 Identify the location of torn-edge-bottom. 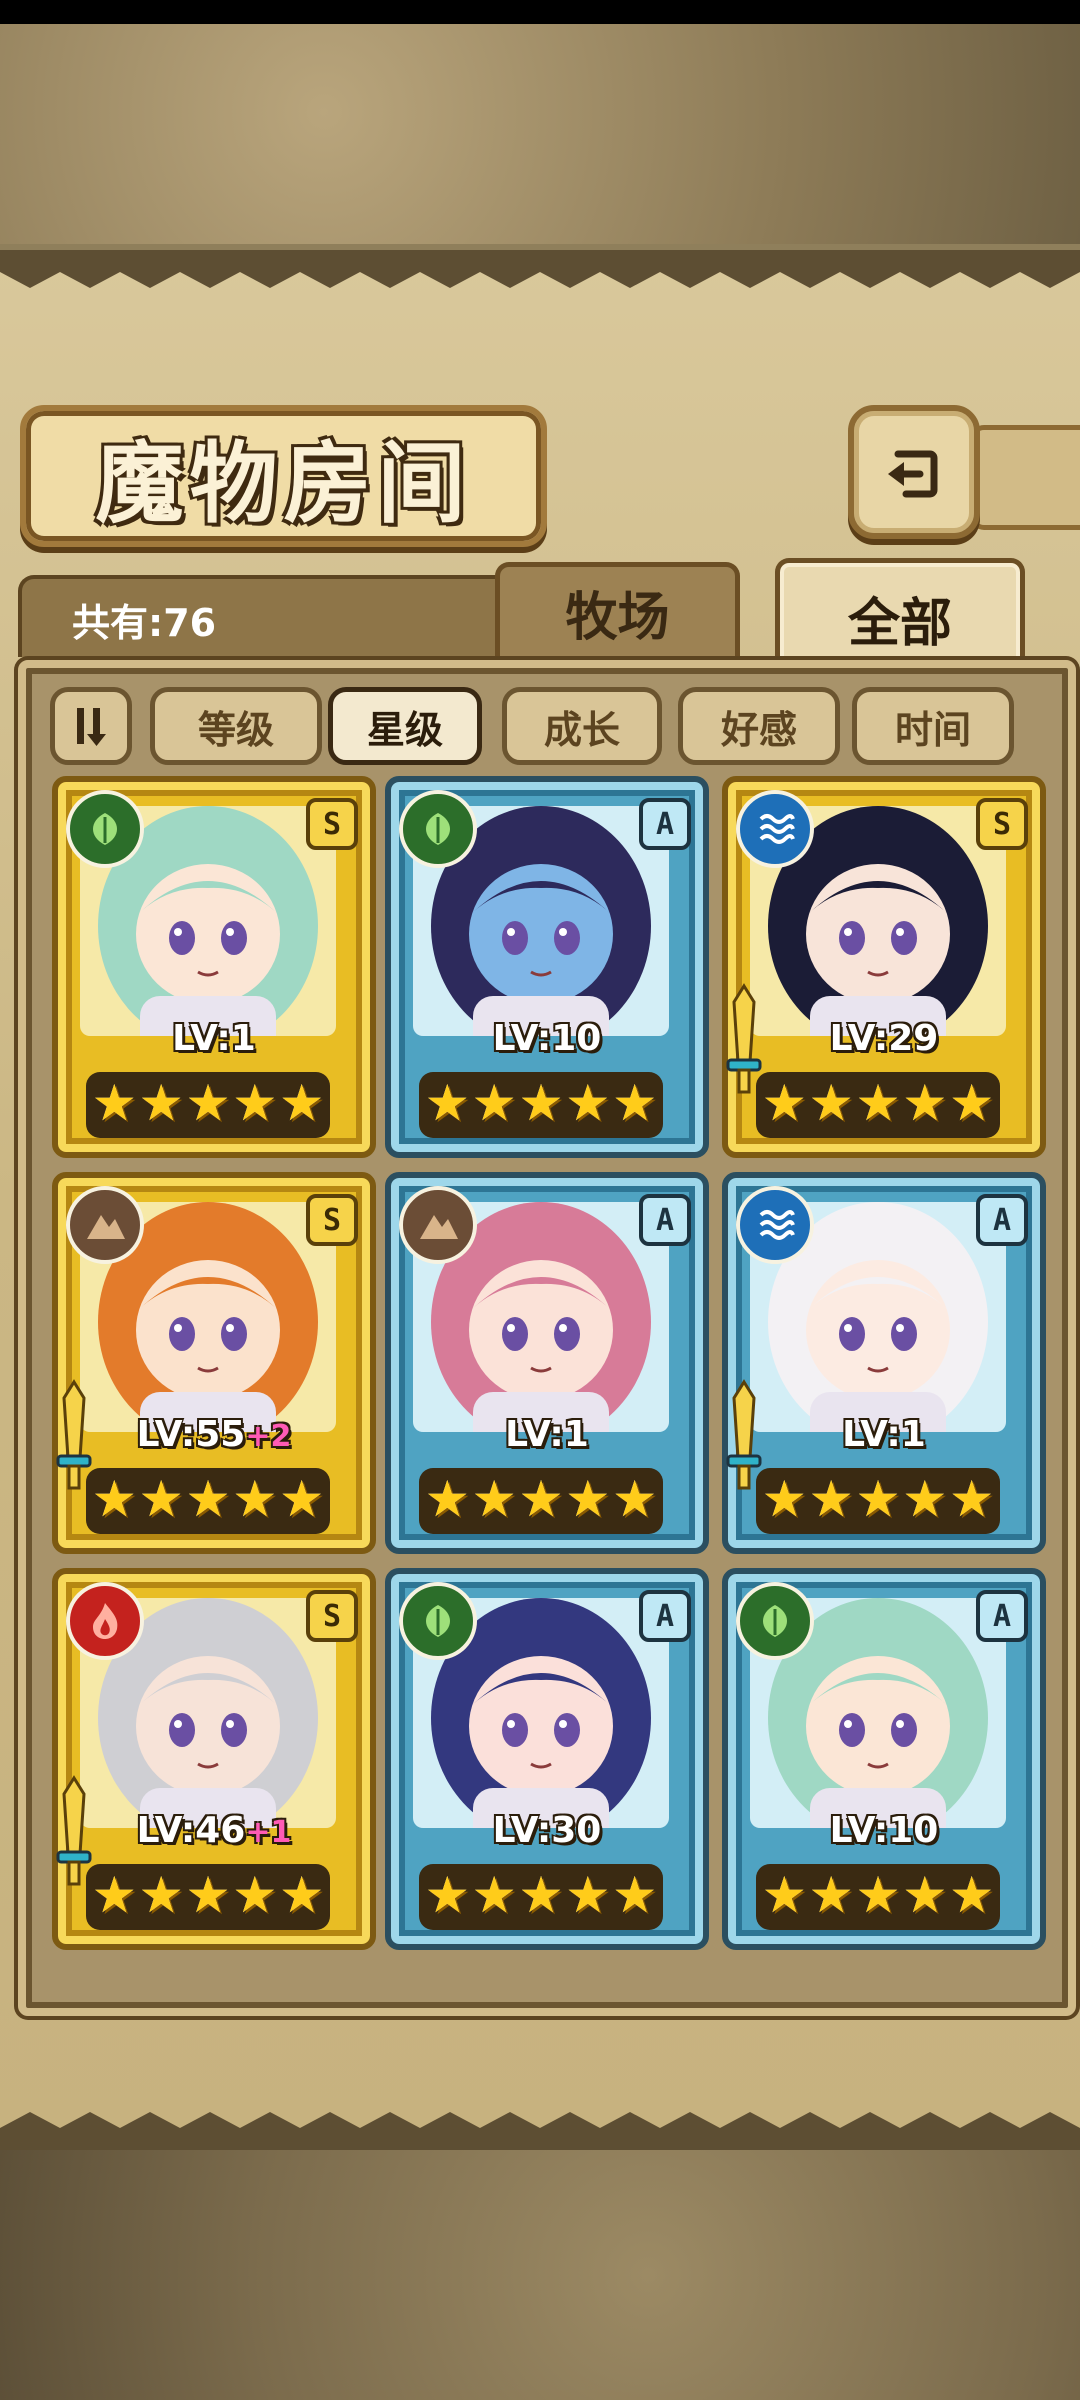
(540, 2131).